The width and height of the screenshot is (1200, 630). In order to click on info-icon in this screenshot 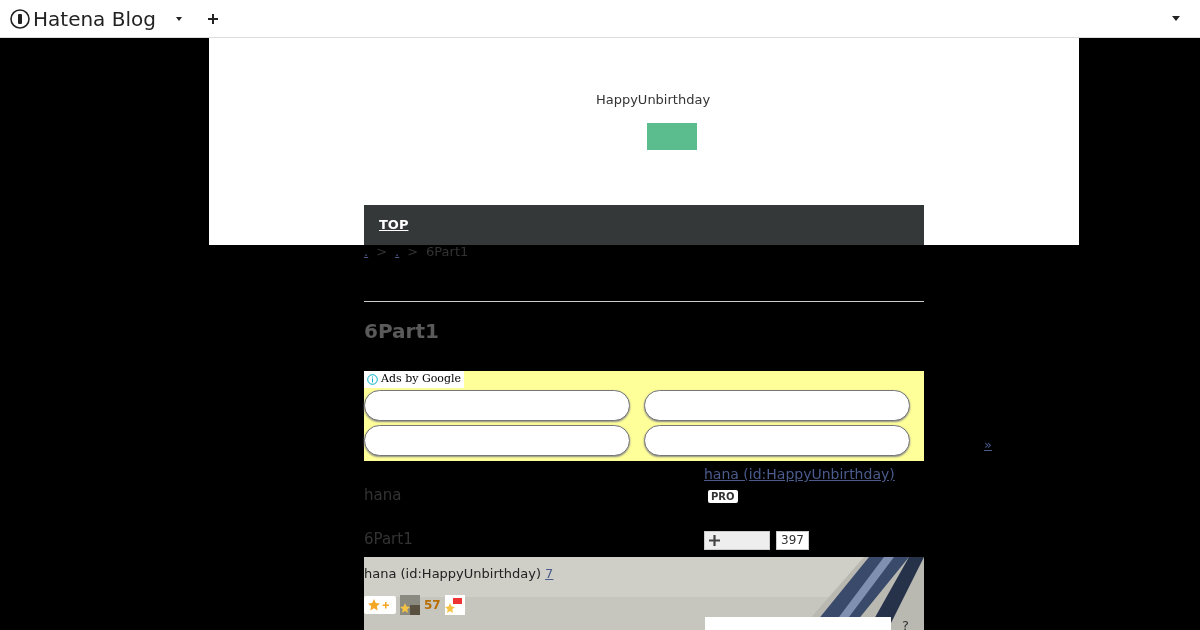, I will do `click(372, 379)`.